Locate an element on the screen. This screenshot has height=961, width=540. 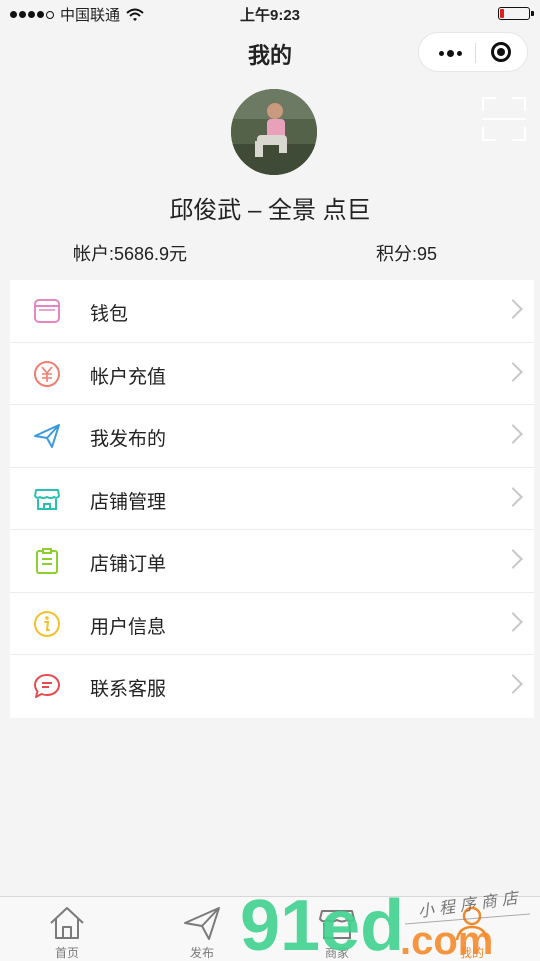
scan-icon is located at coordinates (504, 119).